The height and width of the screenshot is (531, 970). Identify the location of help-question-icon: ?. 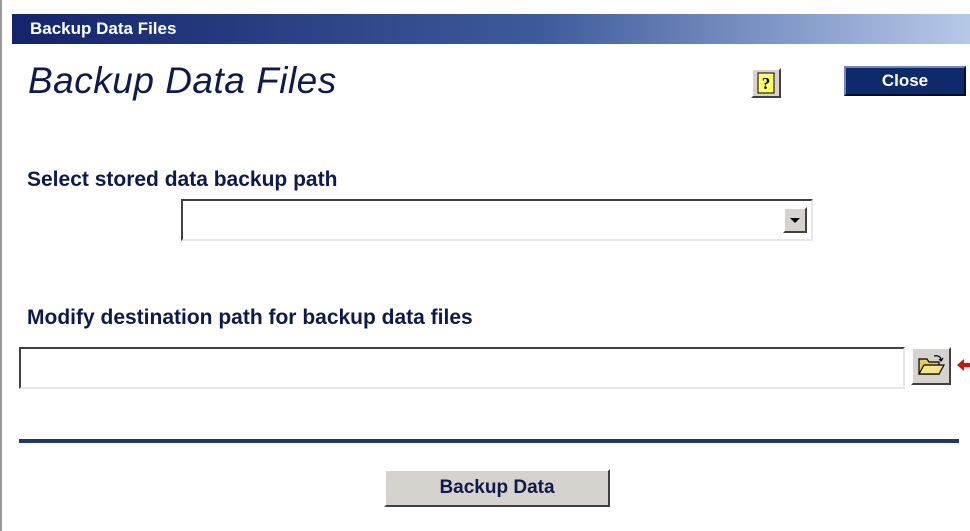
(766, 83).